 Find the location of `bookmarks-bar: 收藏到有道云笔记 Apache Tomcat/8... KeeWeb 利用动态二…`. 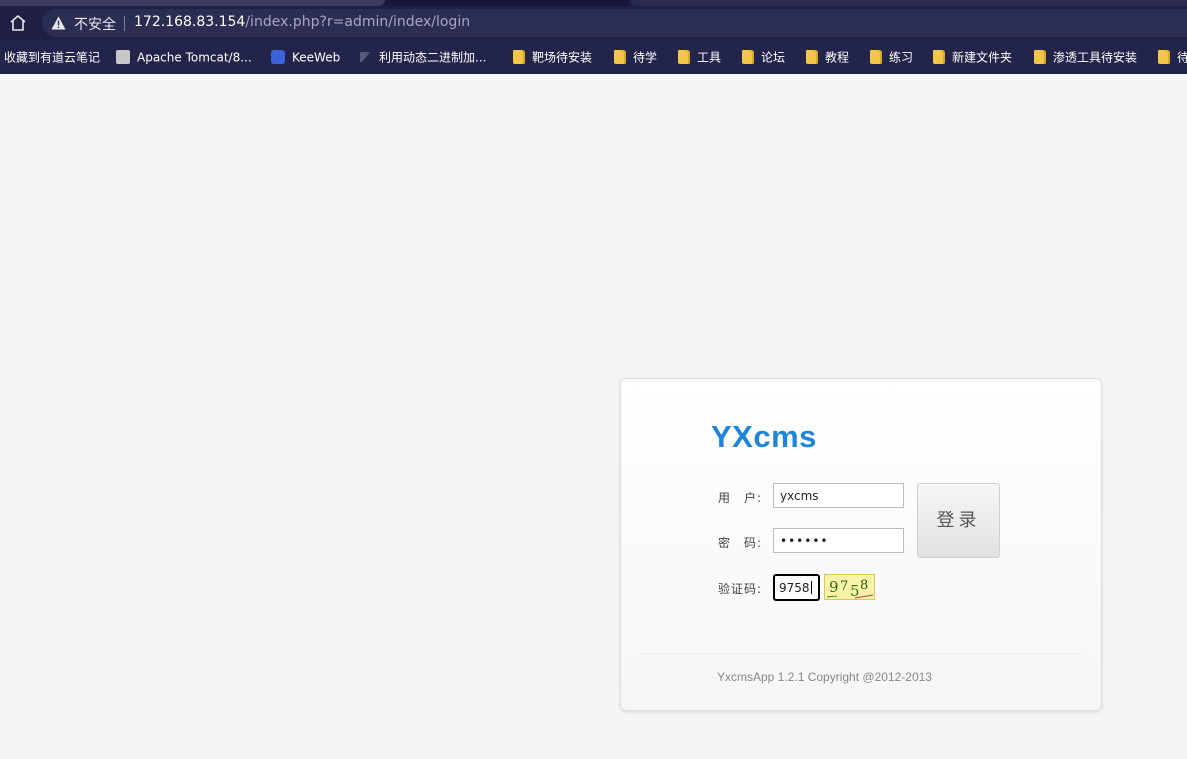

bookmarks-bar: 收藏到有道云笔记 Apache Tomcat/8... KeeWeb 利用动态二… is located at coordinates (593, 57).